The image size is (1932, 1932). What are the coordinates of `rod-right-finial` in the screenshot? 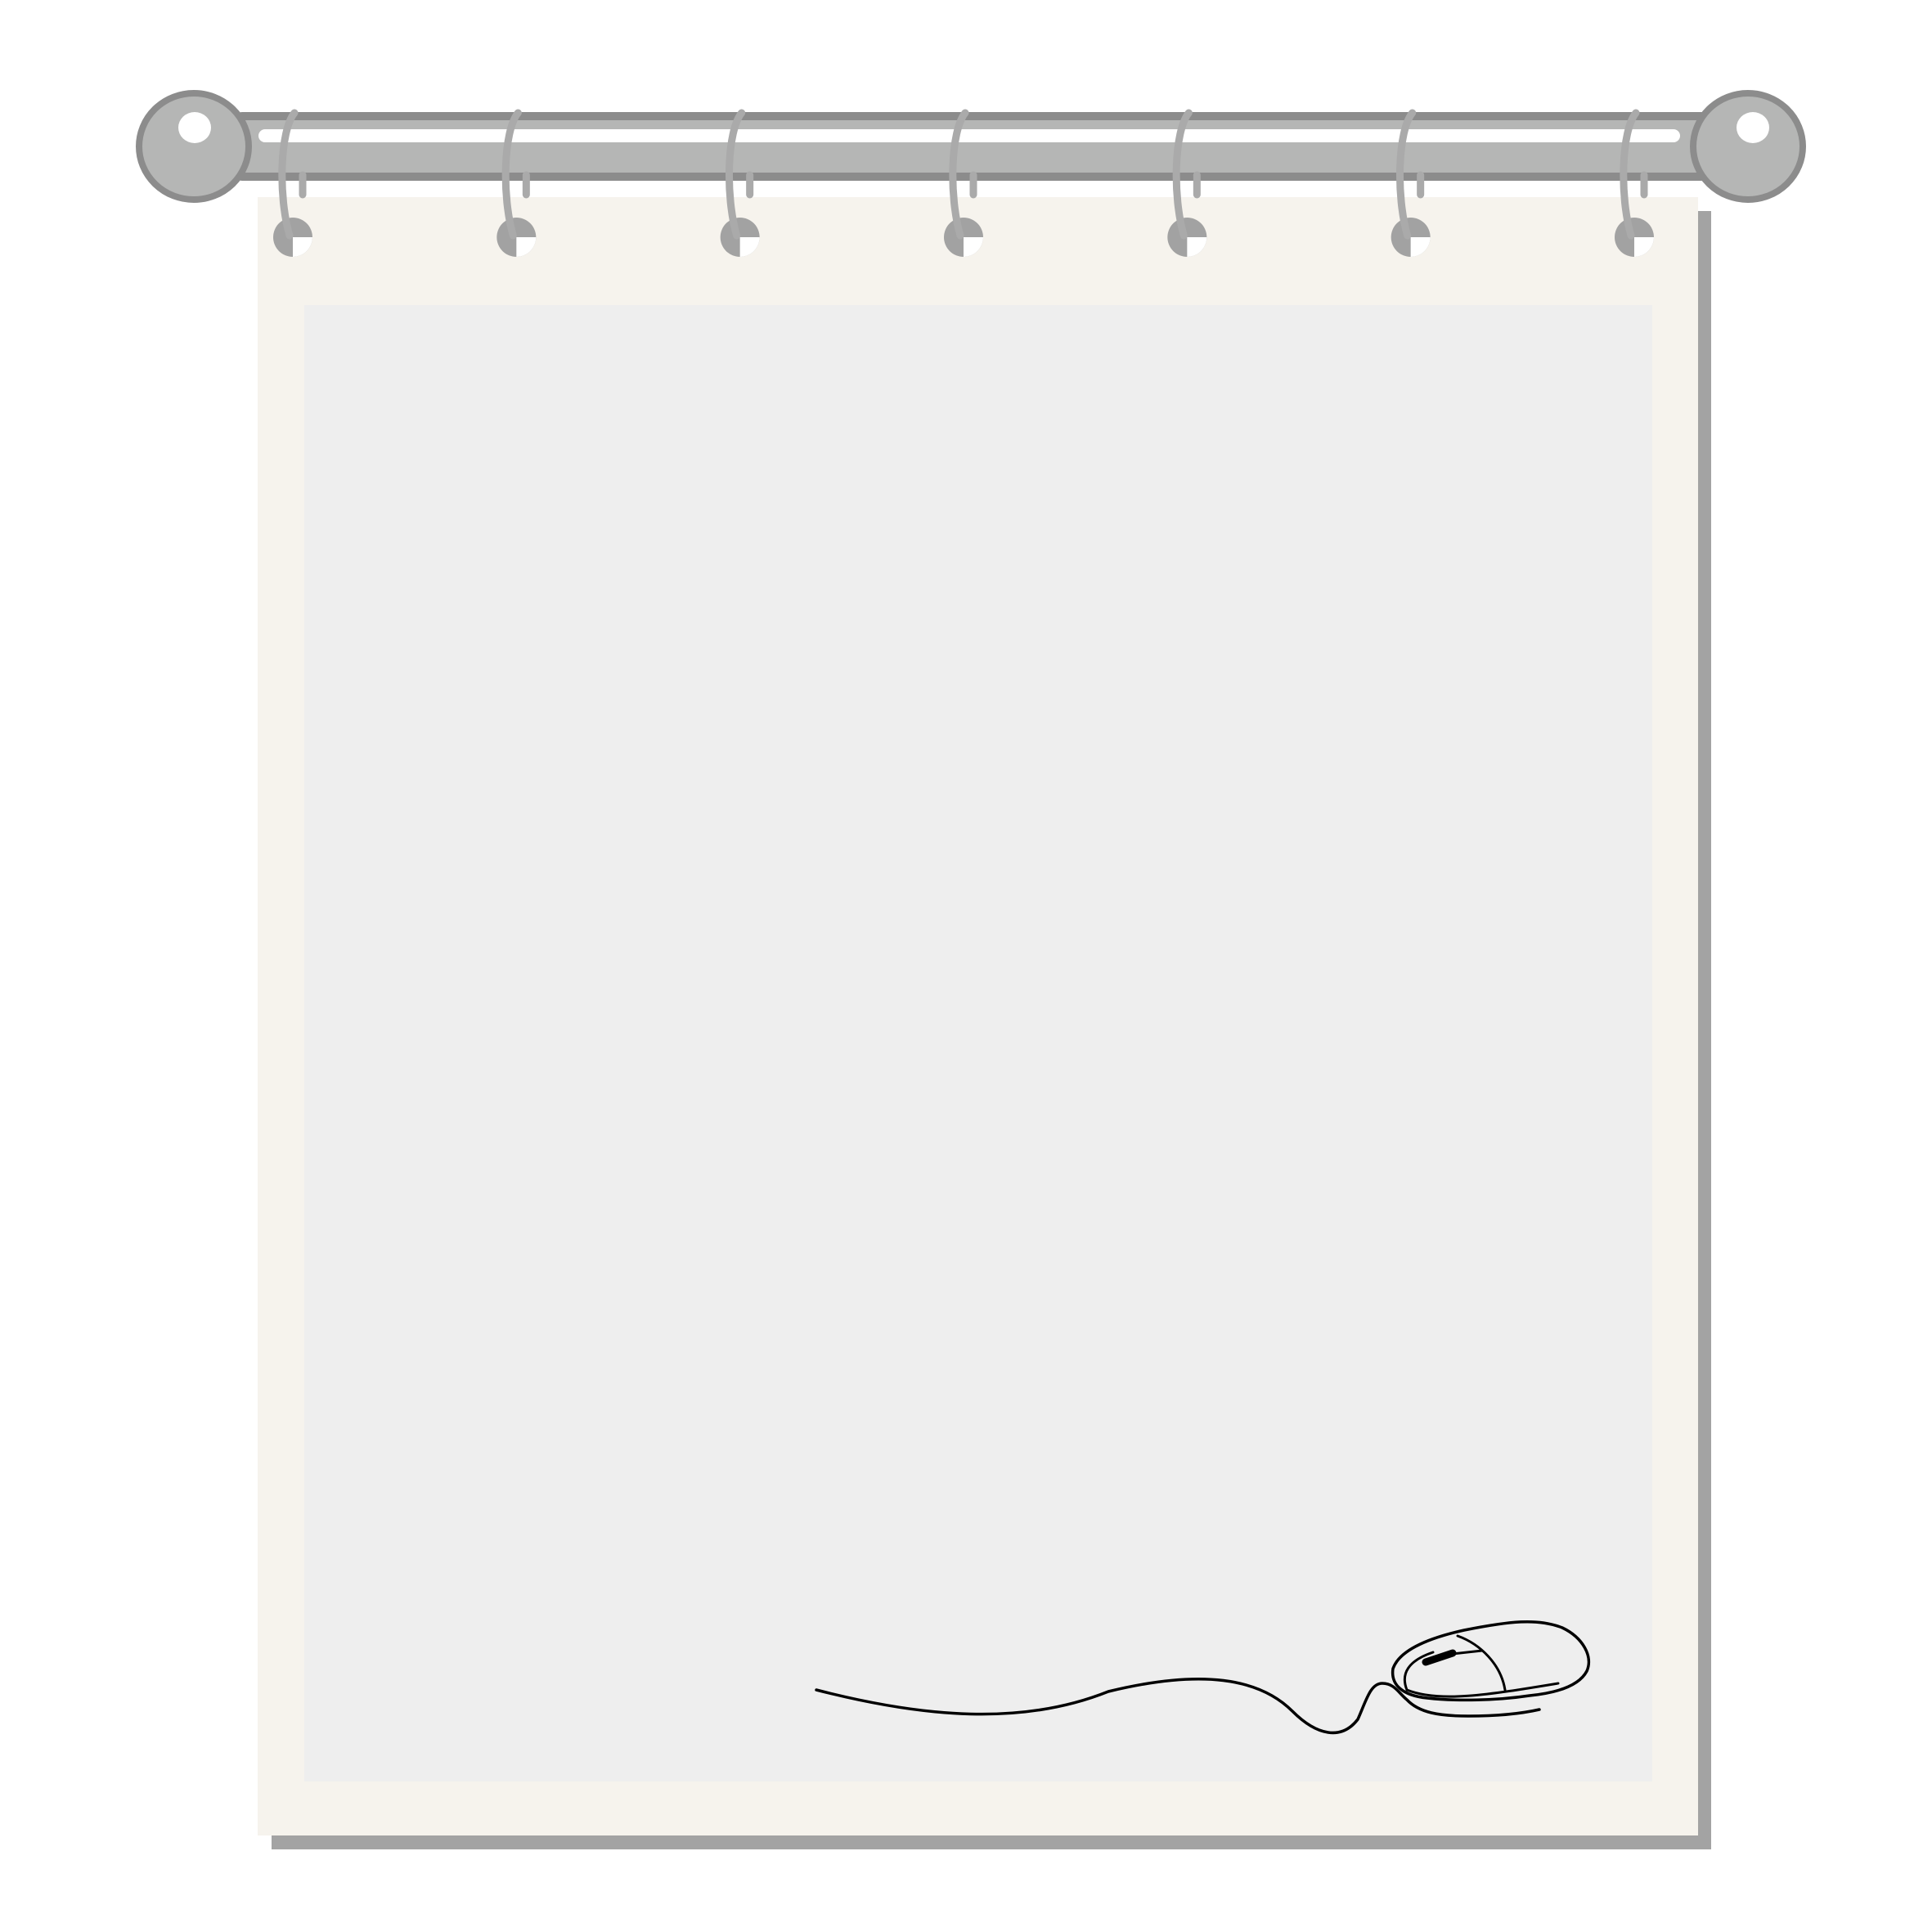 It's located at (1748, 147).